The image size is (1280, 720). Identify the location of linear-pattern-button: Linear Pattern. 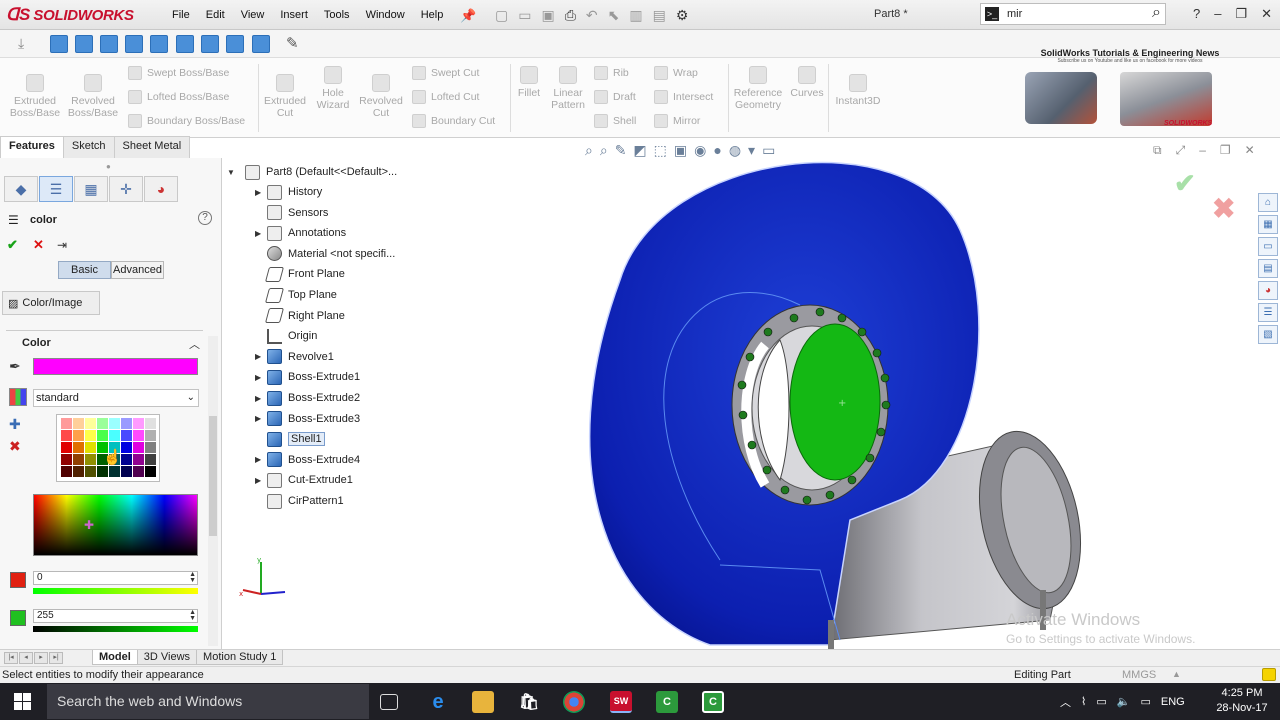
(568, 88).